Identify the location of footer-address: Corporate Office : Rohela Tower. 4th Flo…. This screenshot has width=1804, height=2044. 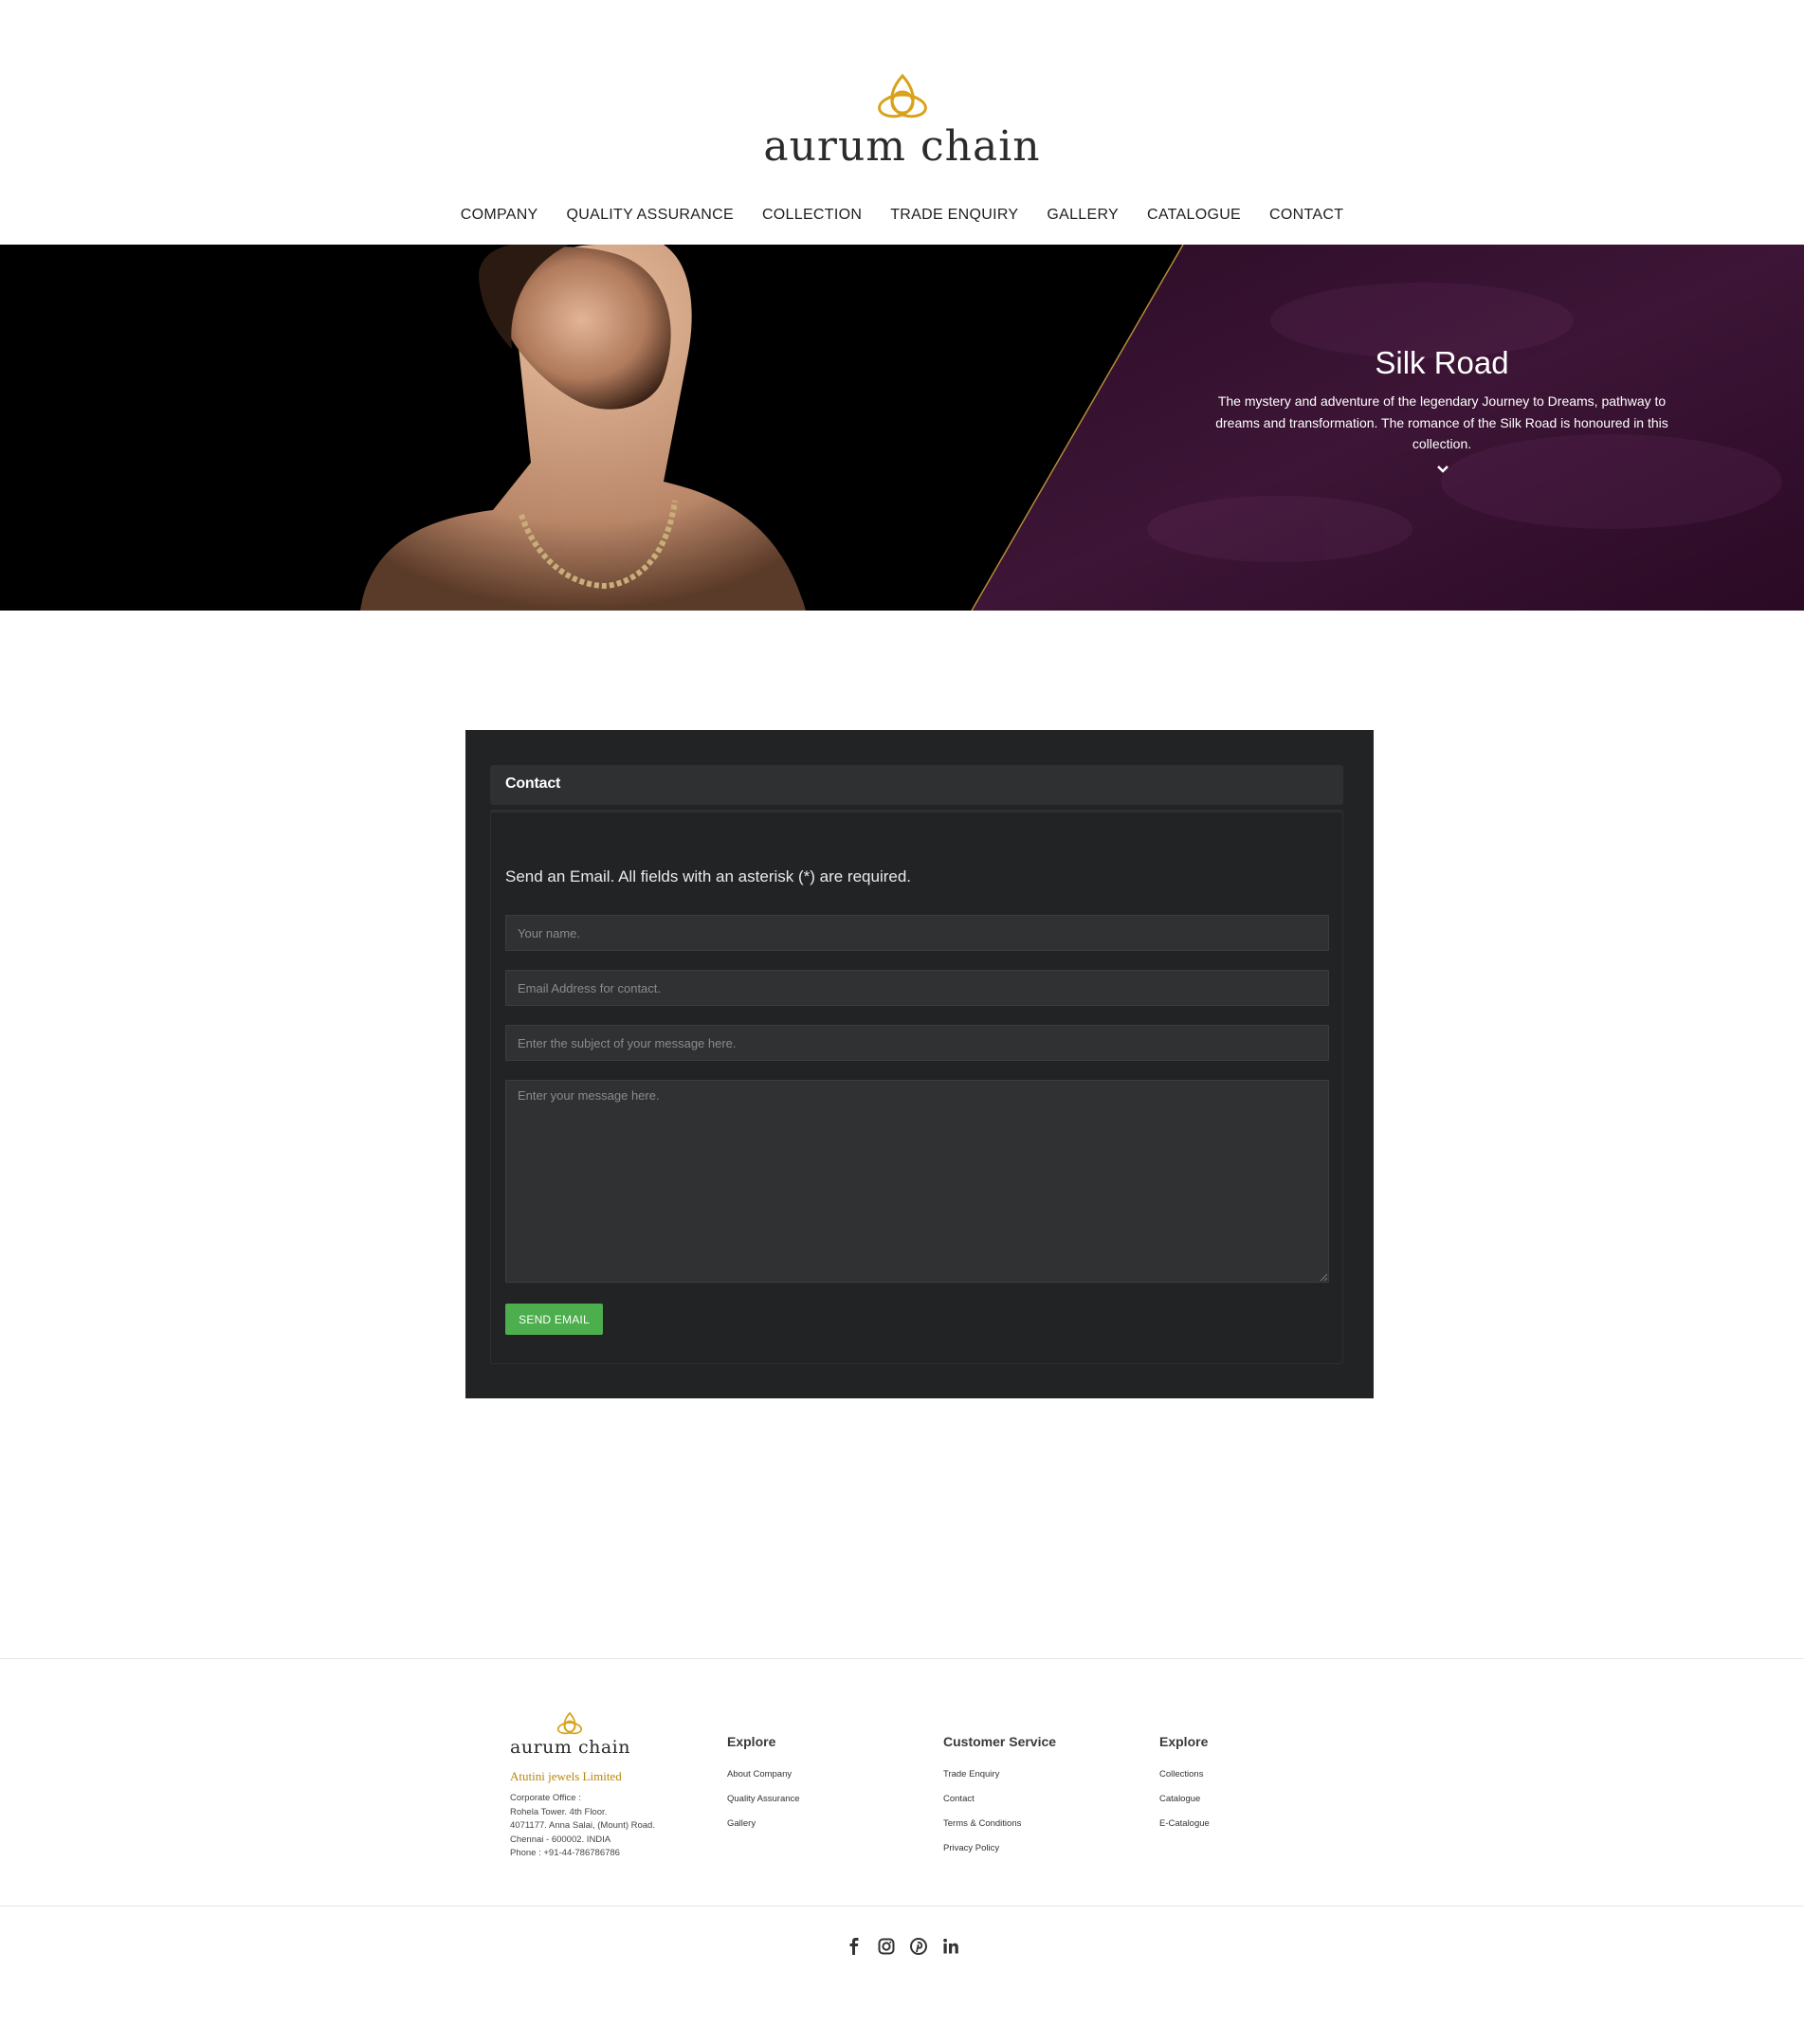
(605, 1826).